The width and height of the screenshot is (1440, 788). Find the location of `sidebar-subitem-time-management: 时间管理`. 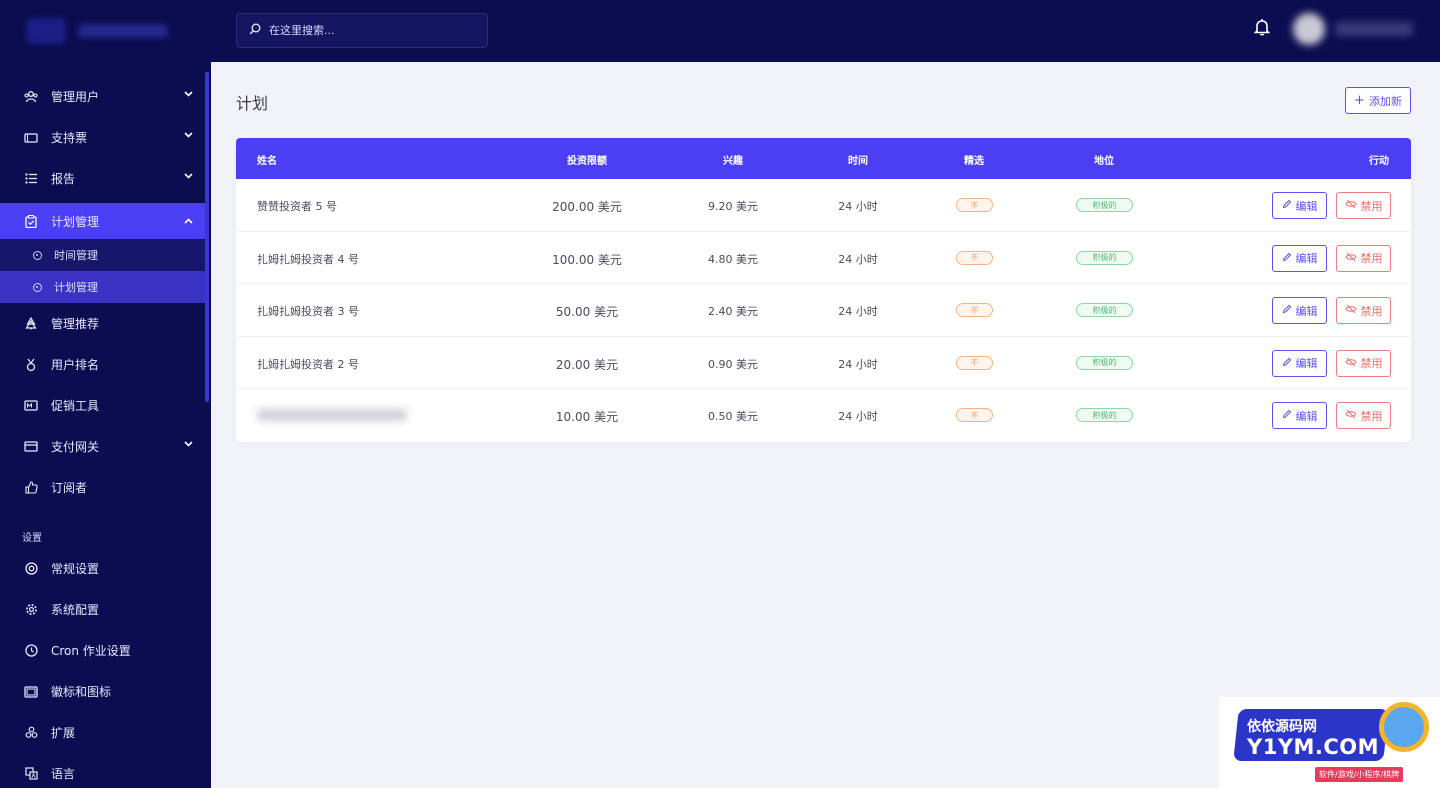

sidebar-subitem-time-management: 时间管理 is located at coordinates (102, 255).